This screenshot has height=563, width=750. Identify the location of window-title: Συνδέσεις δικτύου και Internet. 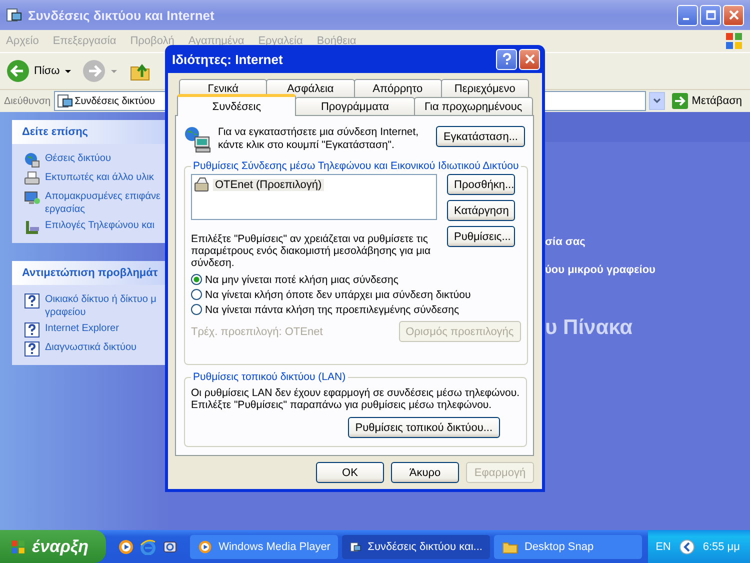
(121, 15).